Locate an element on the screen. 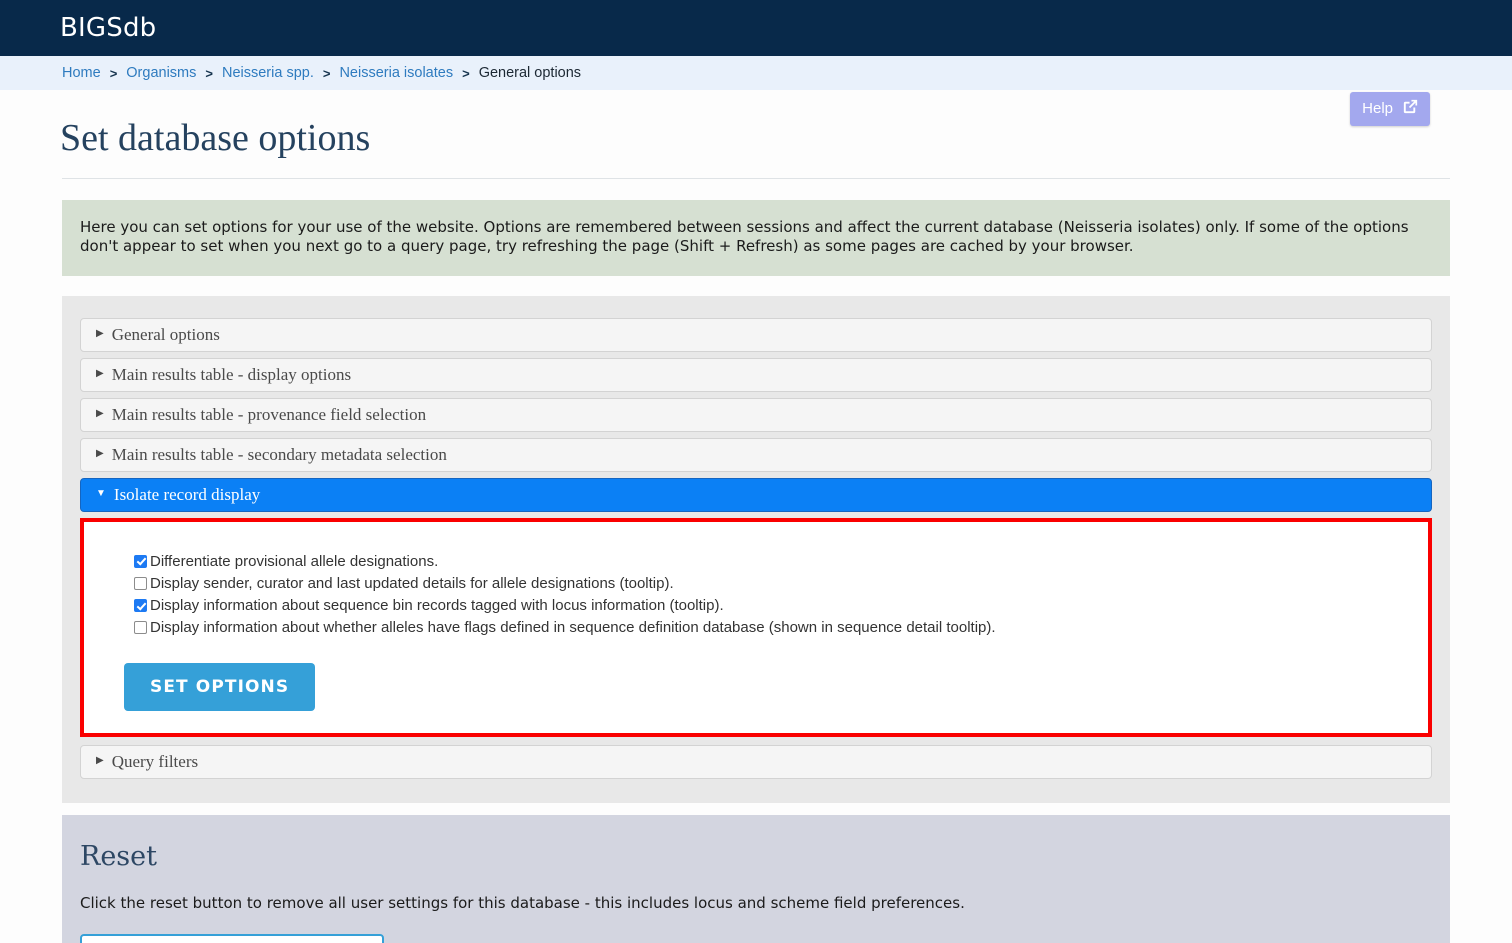  external-link-icon is located at coordinates (1410, 108).